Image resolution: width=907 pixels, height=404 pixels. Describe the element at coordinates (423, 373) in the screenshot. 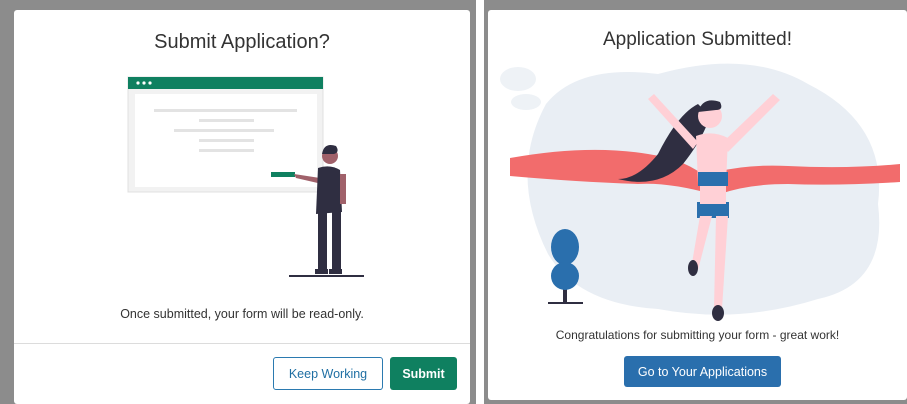

I see `submit-button: Submit` at that location.